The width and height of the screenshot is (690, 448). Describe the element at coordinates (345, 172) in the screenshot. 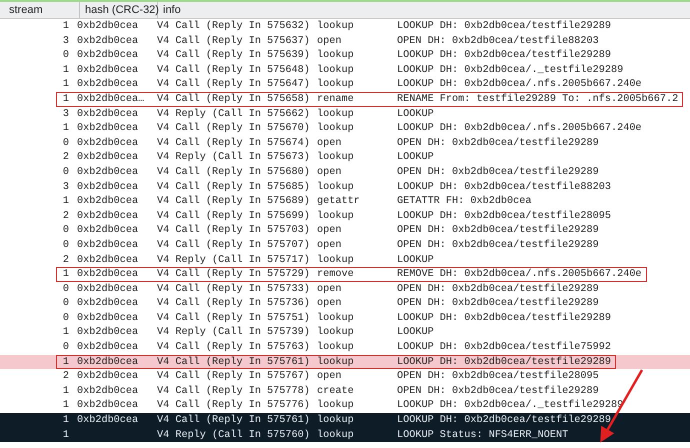

I see `table-row: 0 0xb2db0cea V4 Call (Reply In 575680) open OPEN DH: 0xb2db0cea/testfile29289` at that location.